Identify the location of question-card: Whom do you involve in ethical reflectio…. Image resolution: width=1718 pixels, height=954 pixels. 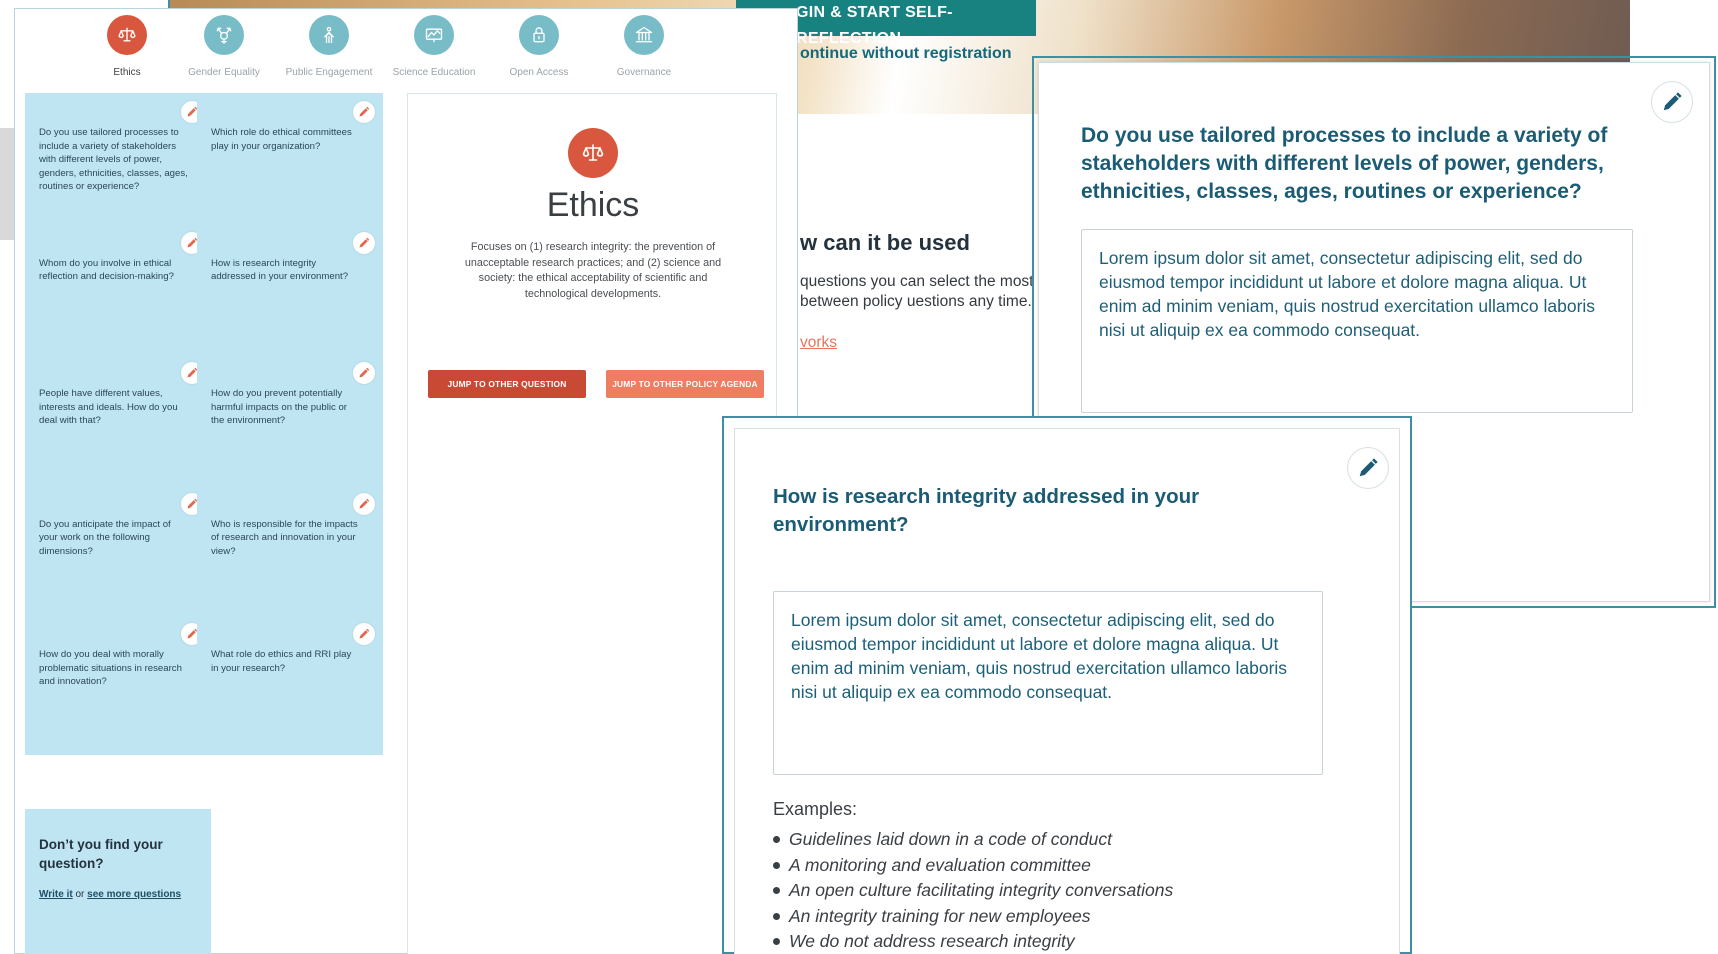
(118, 293).